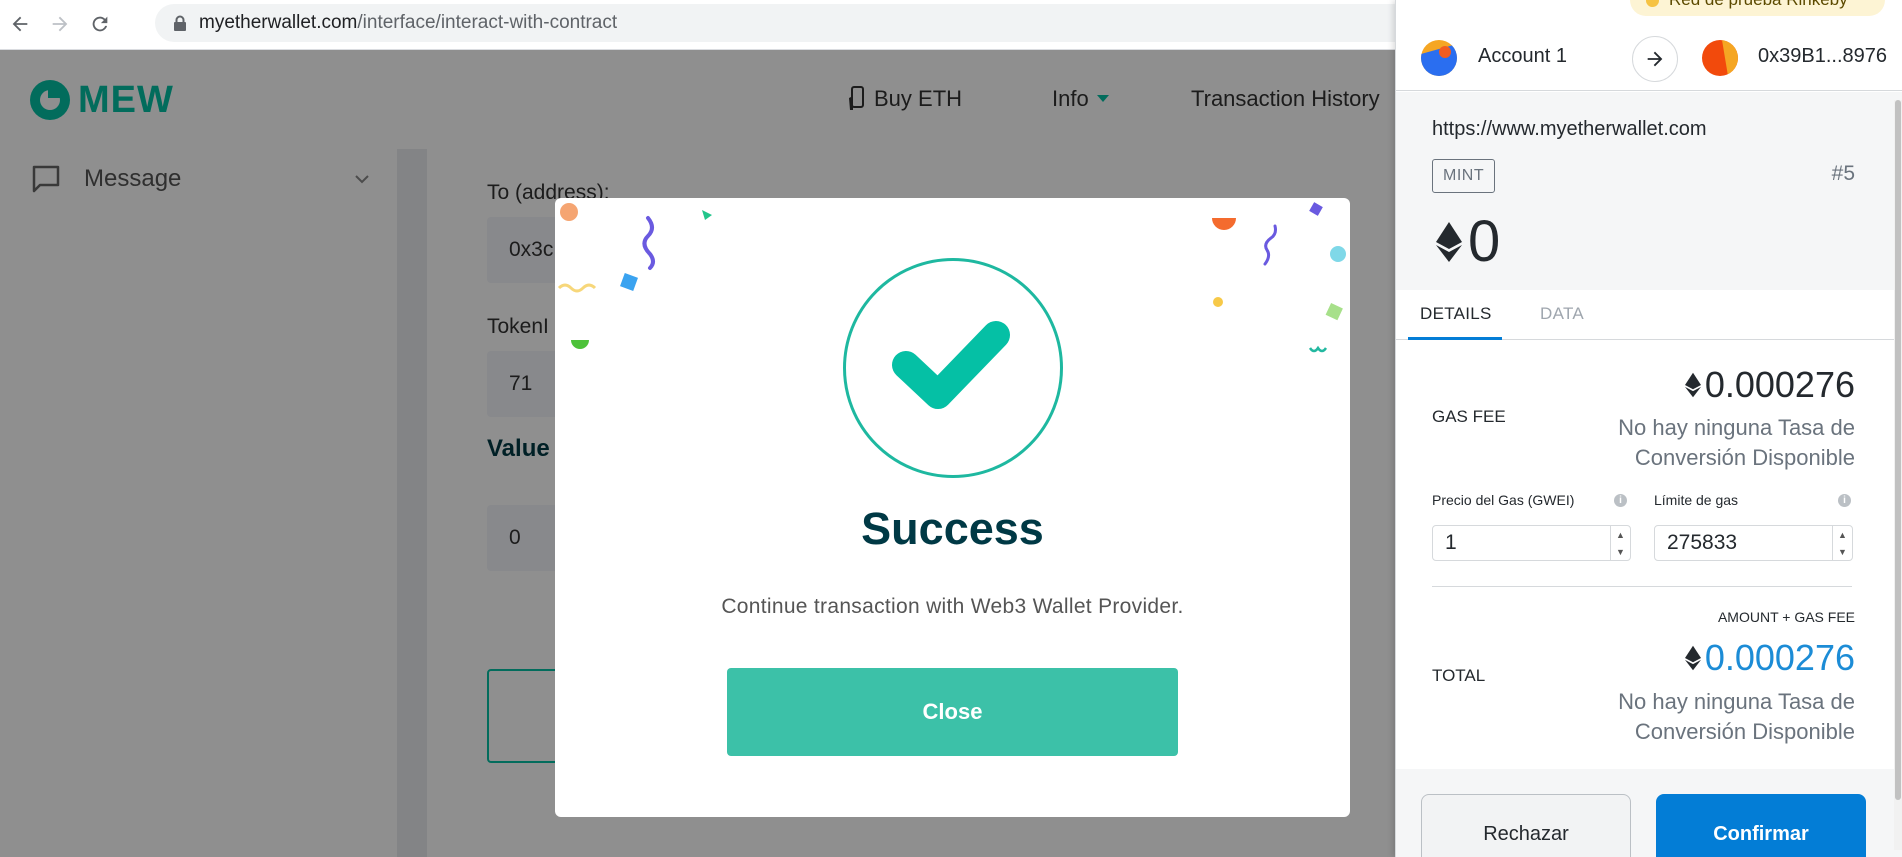  What do you see at coordinates (180, 23) in the screenshot?
I see `lock-icon` at bounding box center [180, 23].